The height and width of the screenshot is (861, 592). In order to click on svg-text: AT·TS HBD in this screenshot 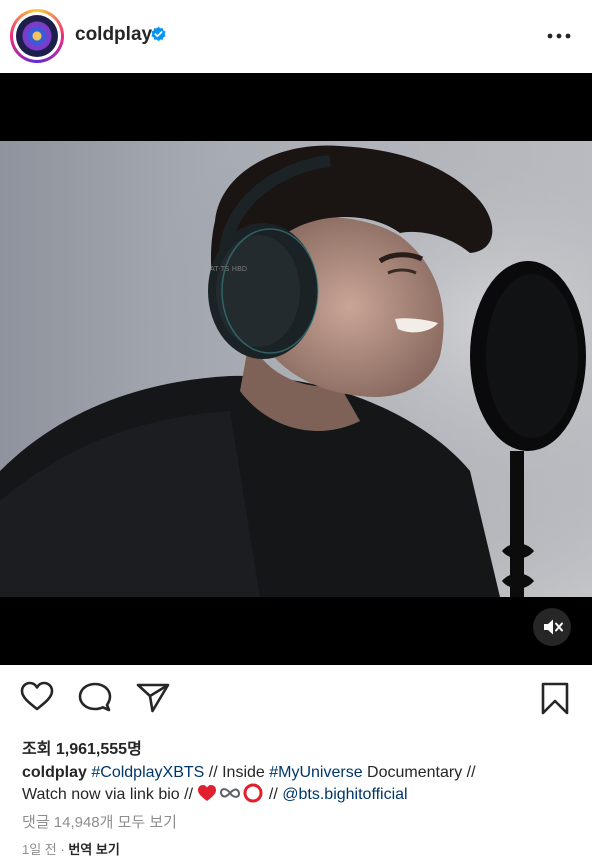, I will do `click(228, 269)`.